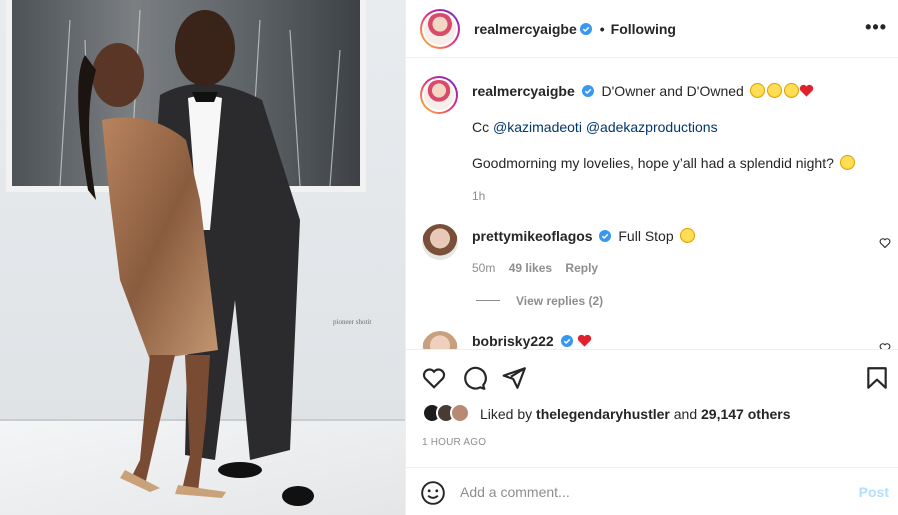 Image resolution: width=898 pixels, height=515 pixels. I want to click on liker-avatar, so click(460, 413).